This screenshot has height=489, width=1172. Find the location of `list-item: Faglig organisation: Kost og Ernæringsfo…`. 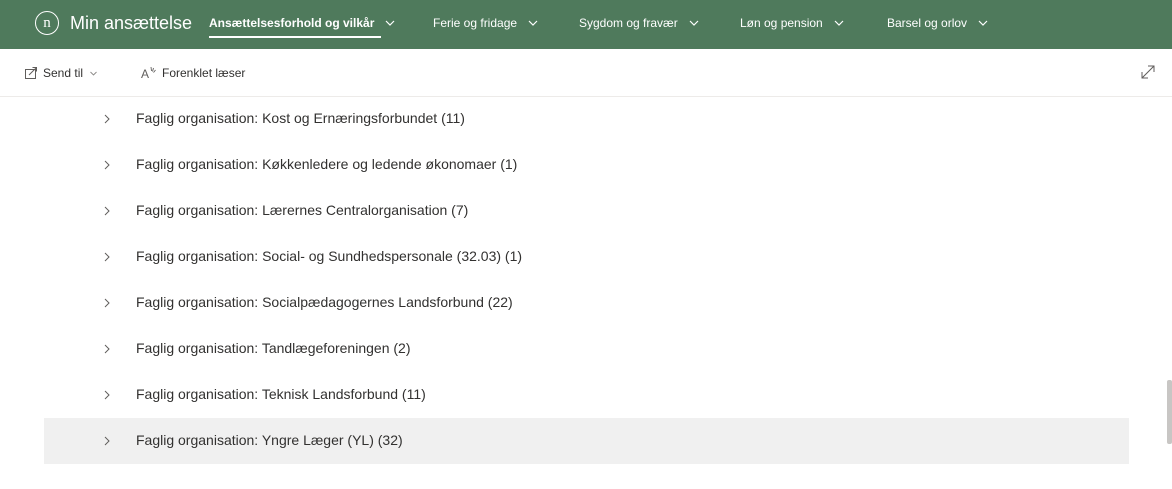

list-item: Faglig organisation: Kost og Ernæringsfo… is located at coordinates (586, 119).